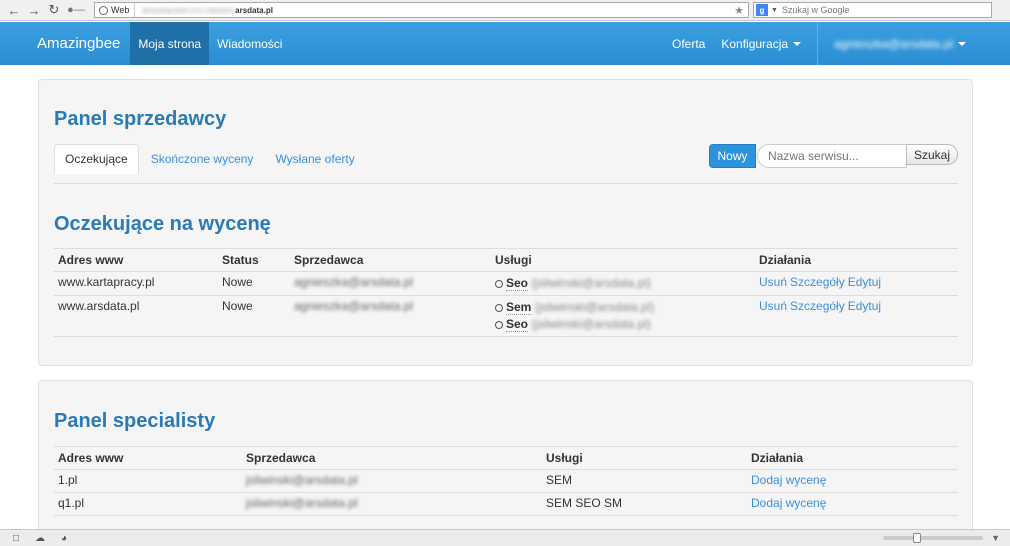 This screenshot has height=546, width=1010. I want to click on caret-down-icon, so click(797, 43).